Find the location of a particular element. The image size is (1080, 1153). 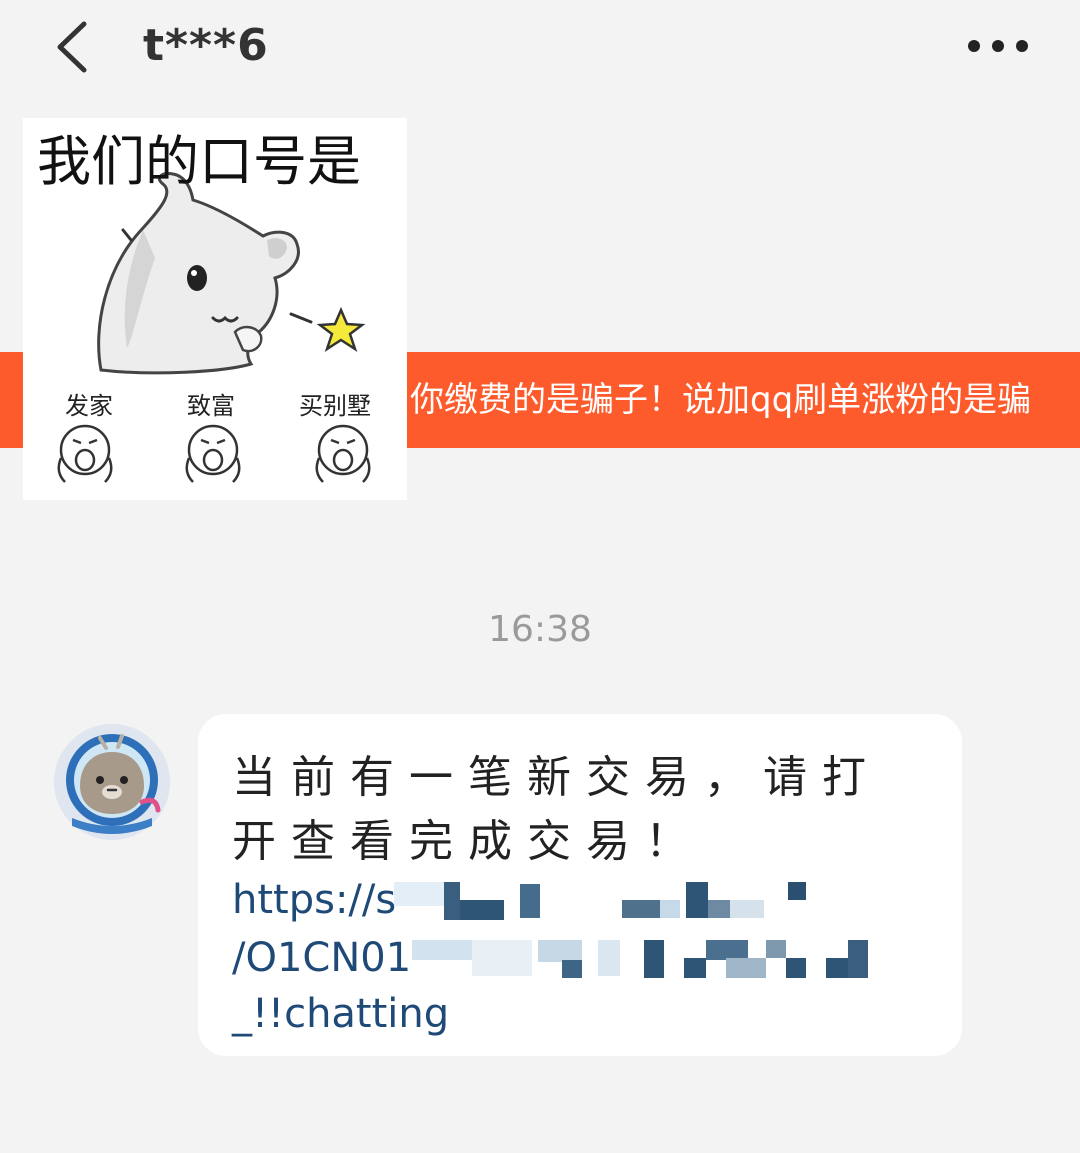

sticker-word-3: 买别墅 is located at coordinates (335, 406).